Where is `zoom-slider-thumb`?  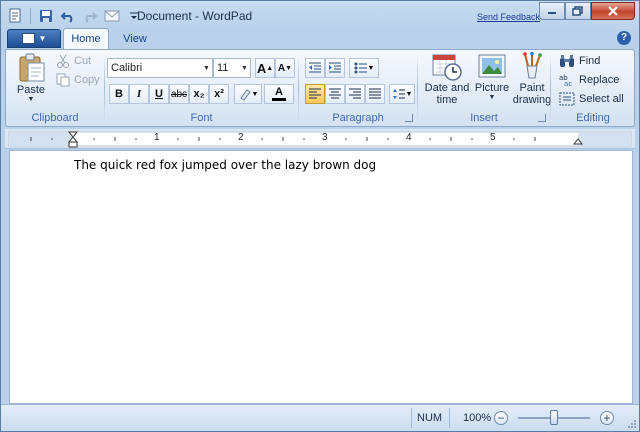 zoom-slider-thumb is located at coordinates (554, 417).